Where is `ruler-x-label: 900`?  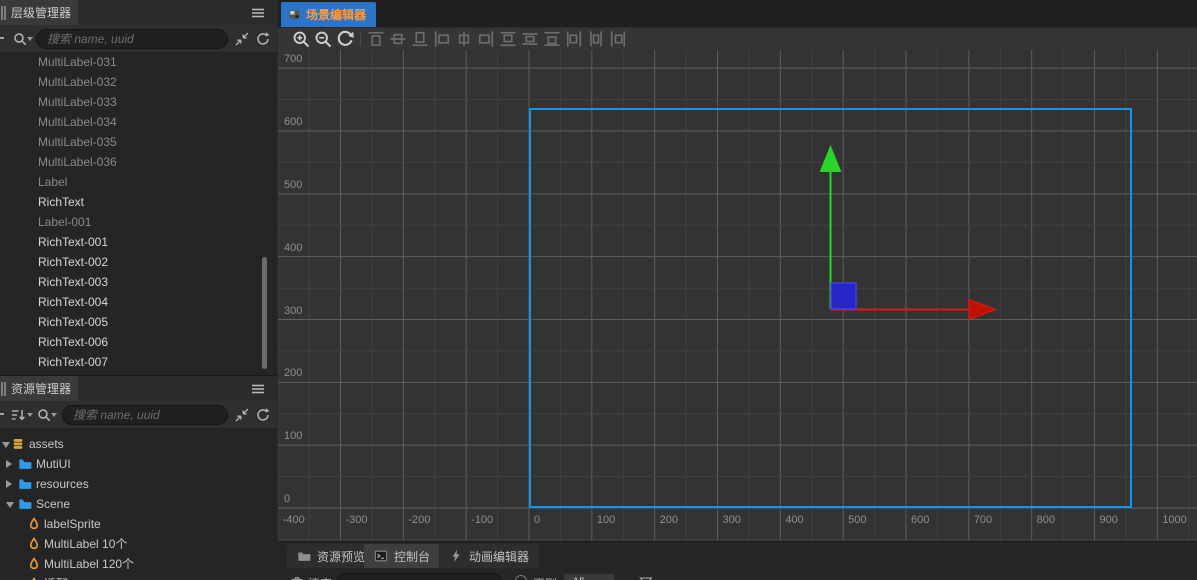 ruler-x-label: 900 is located at coordinates (1108, 520).